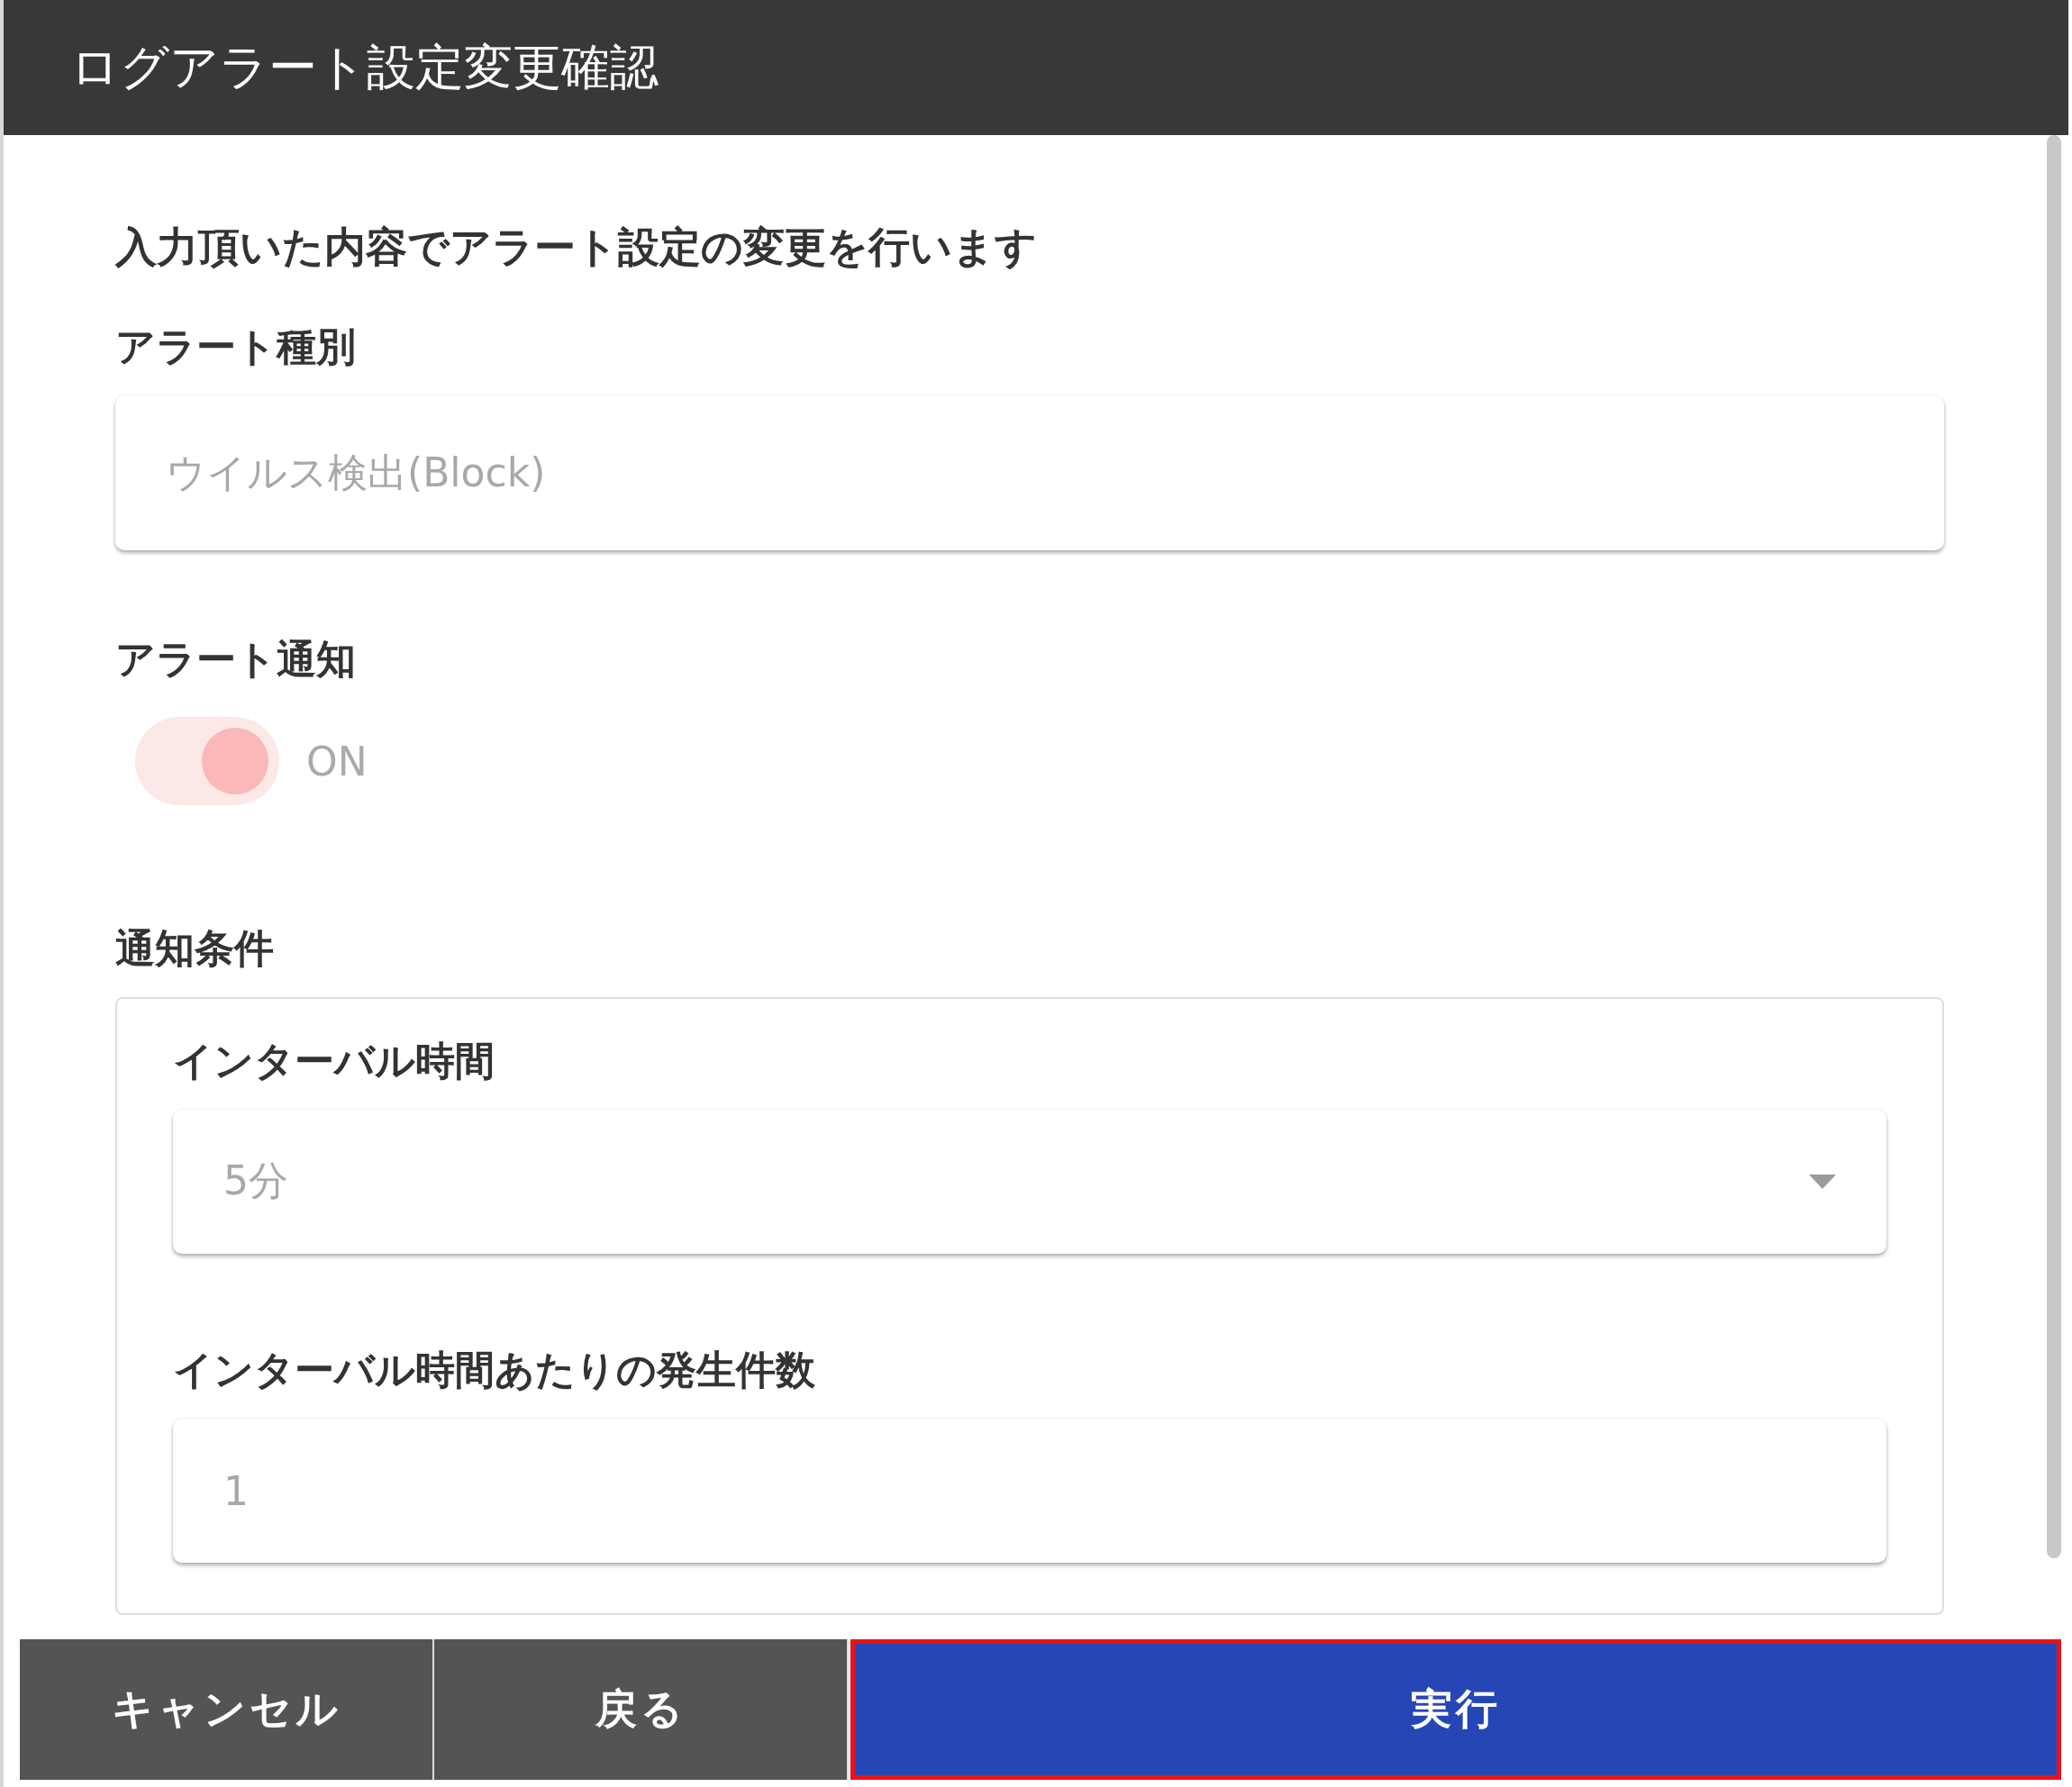  Describe the element at coordinates (494, 1370) in the screenshot. I see `field-label: インターバル時間あたりの発生件数` at that location.